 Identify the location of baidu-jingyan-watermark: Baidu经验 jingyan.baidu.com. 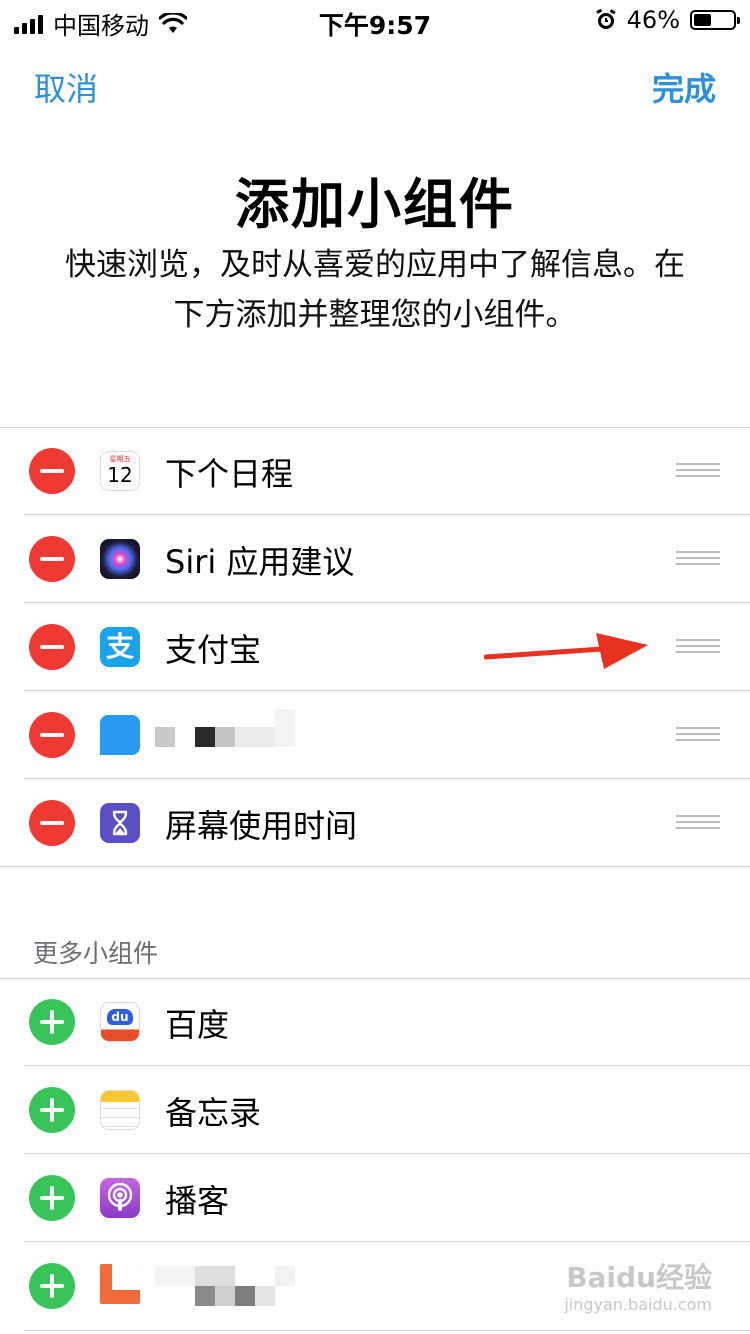
(638, 1289).